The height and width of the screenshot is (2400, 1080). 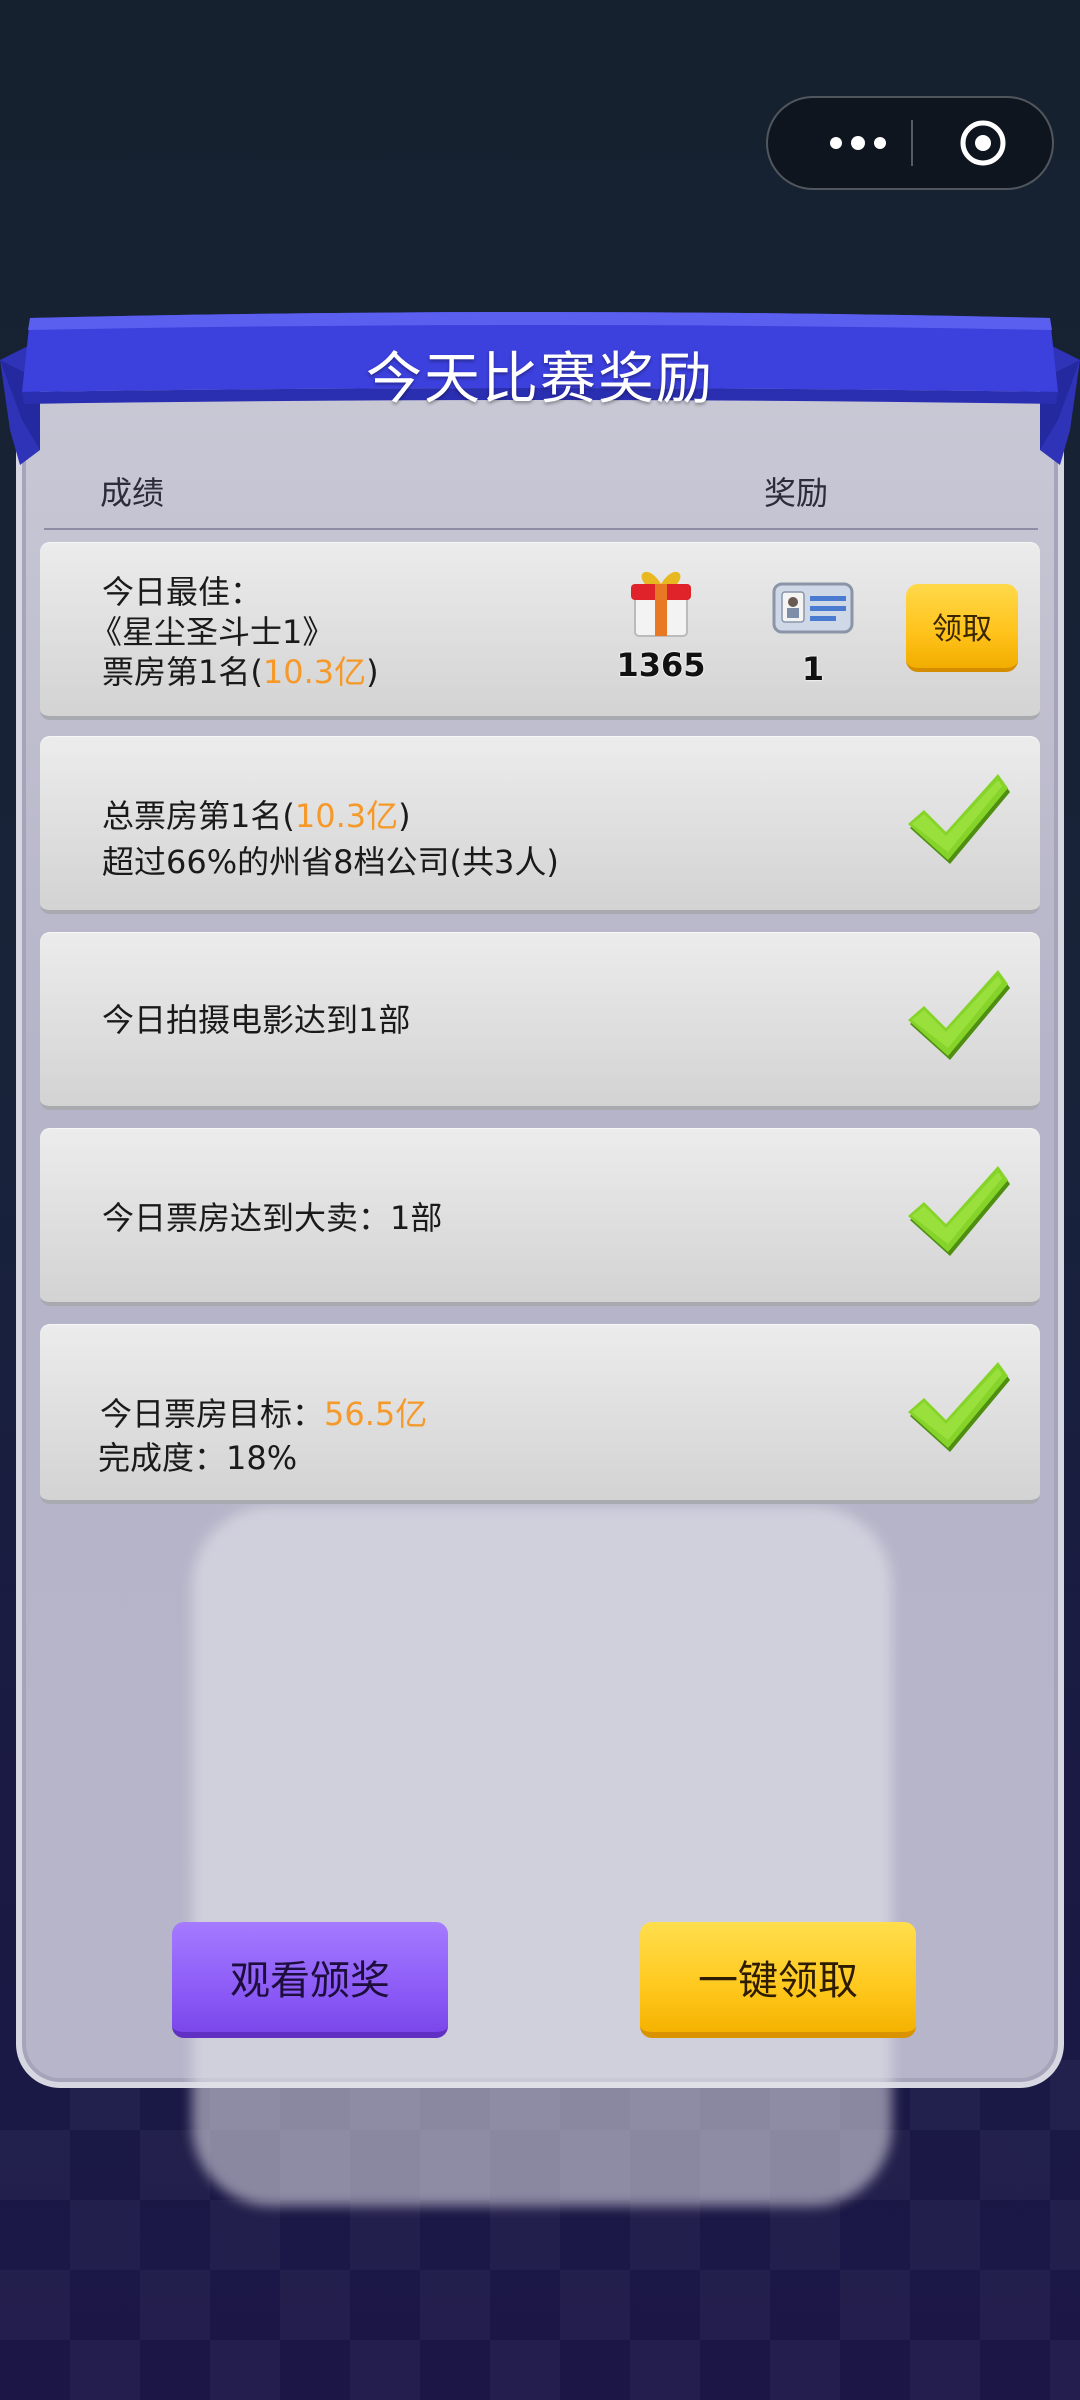 What do you see at coordinates (212, 632) in the screenshot?
I see `row1-line2: 《星尘圣斗士1》` at bounding box center [212, 632].